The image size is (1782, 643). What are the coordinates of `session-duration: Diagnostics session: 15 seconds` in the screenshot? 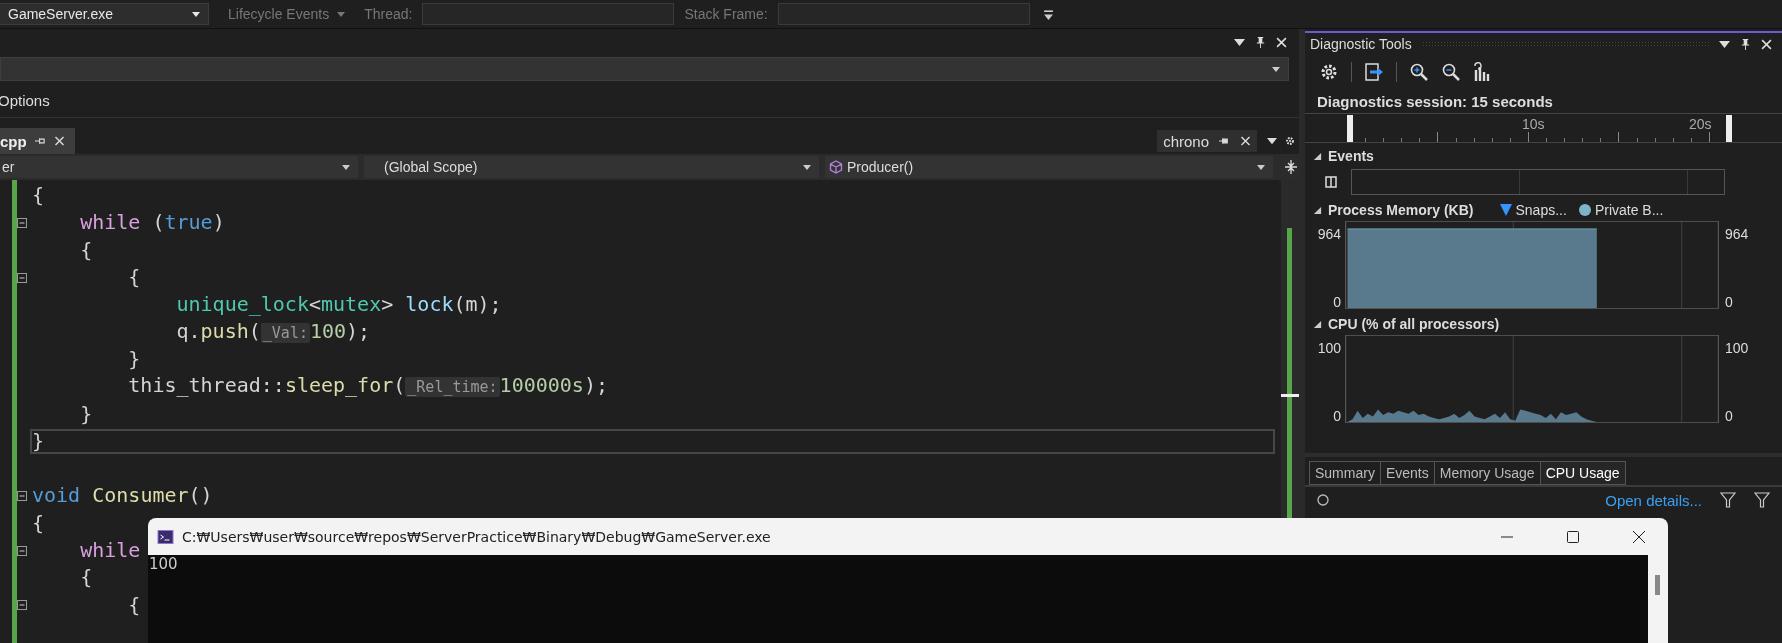 It's located at (1435, 101).